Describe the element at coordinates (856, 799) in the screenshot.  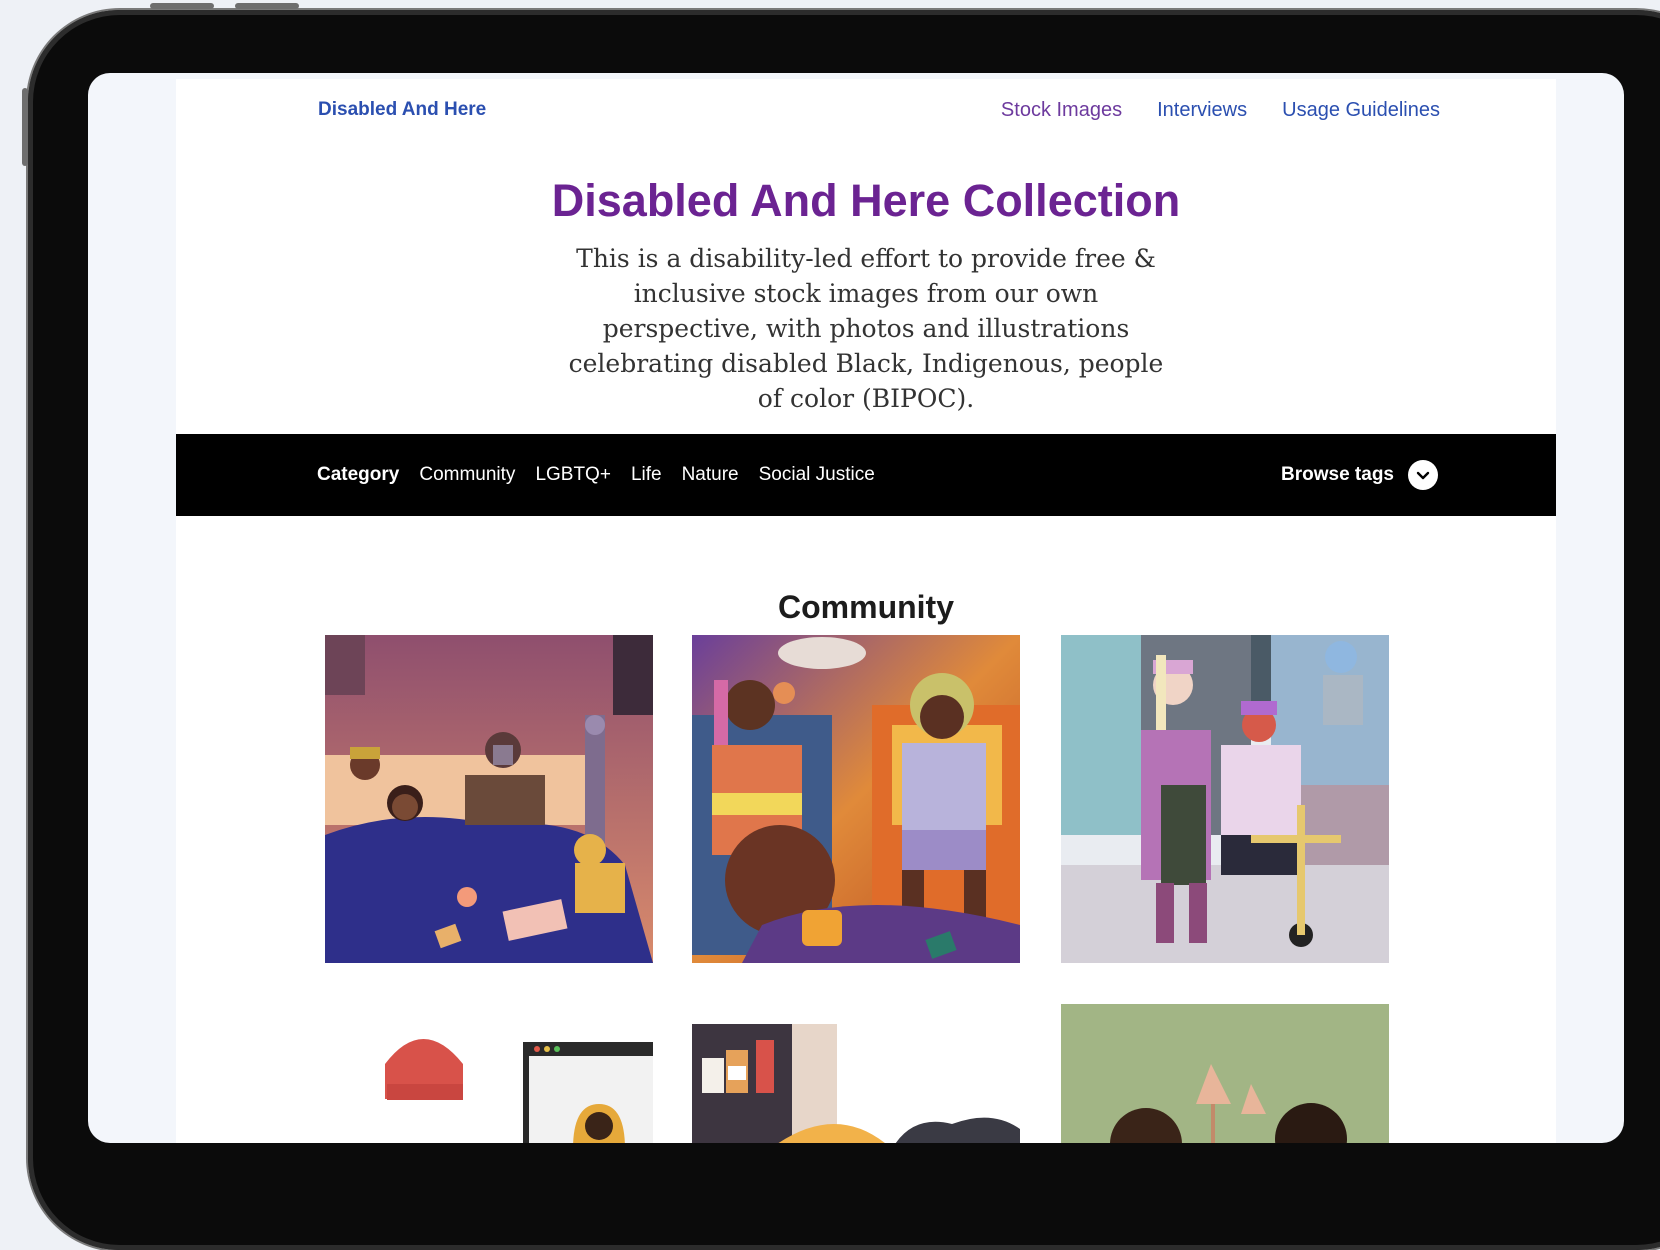
I see `image-tile-holding-hands` at that location.